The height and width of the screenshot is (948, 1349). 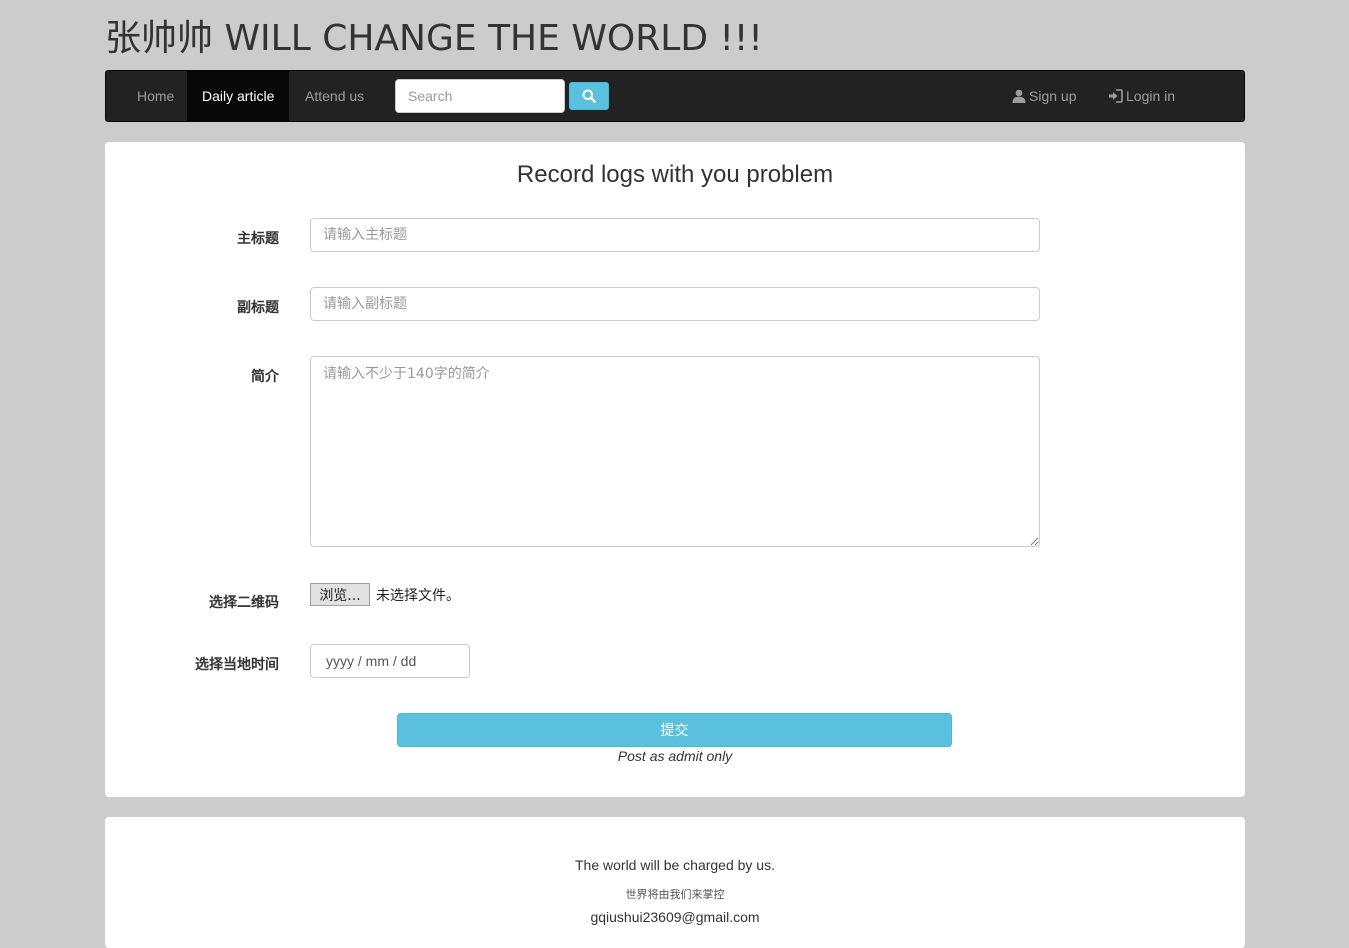 What do you see at coordinates (238, 96) in the screenshot?
I see `nav-item-daily-article: Daily article` at bounding box center [238, 96].